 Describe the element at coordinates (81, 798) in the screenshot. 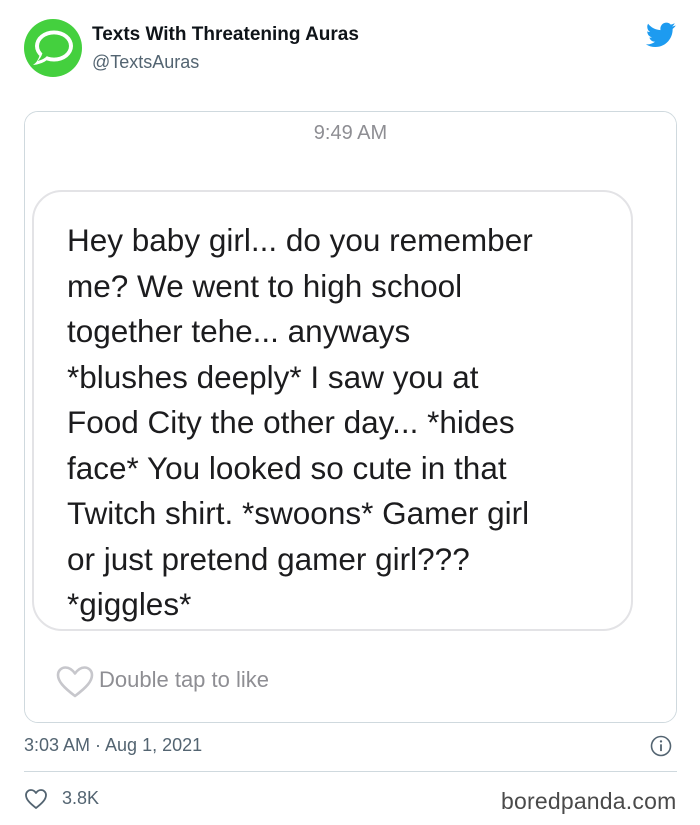

I see `like-count: 3.8K` at that location.